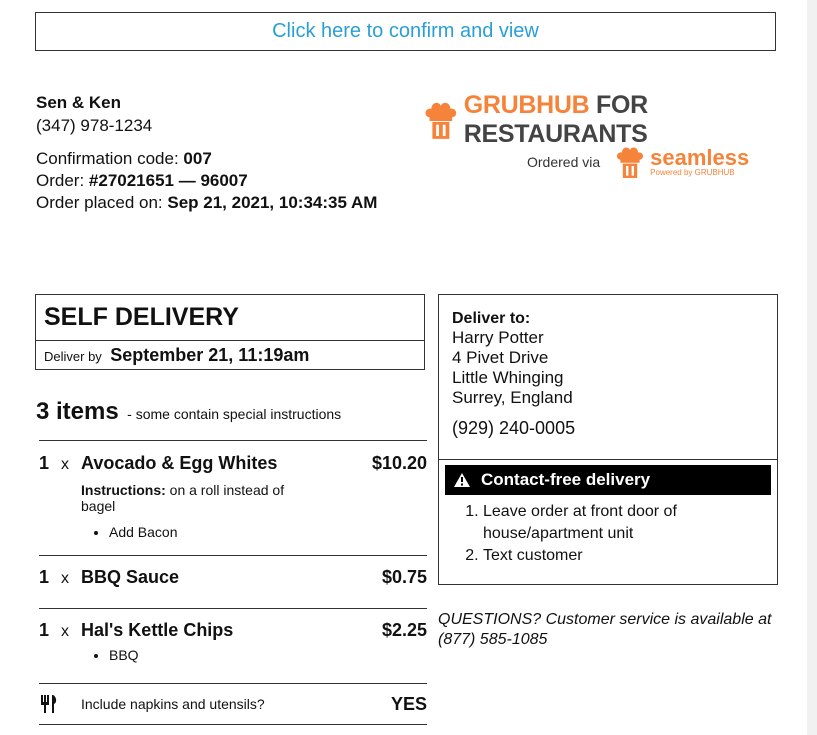  What do you see at coordinates (462, 480) in the screenshot?
I see `warning-icon` at bounding box center [462, 480].